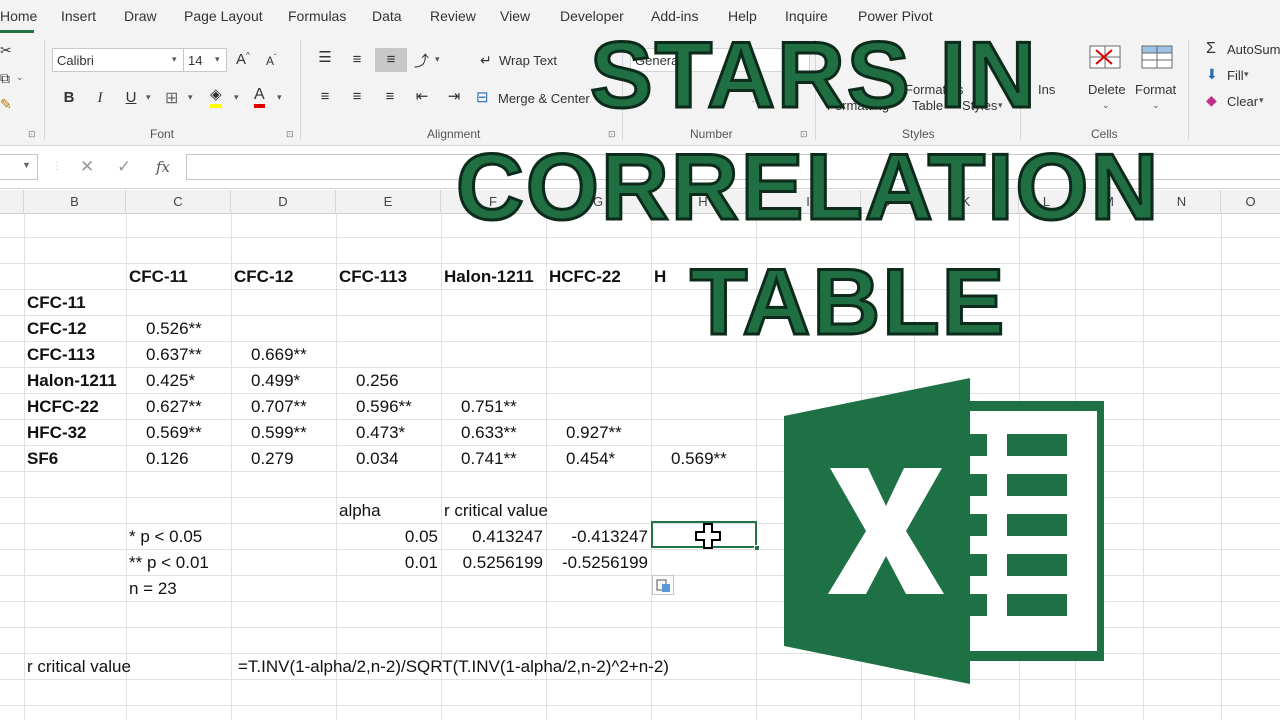  Describe the element at coordinates (1242, 101) in the screenshot. I see `clear-button: Clear` at that location.